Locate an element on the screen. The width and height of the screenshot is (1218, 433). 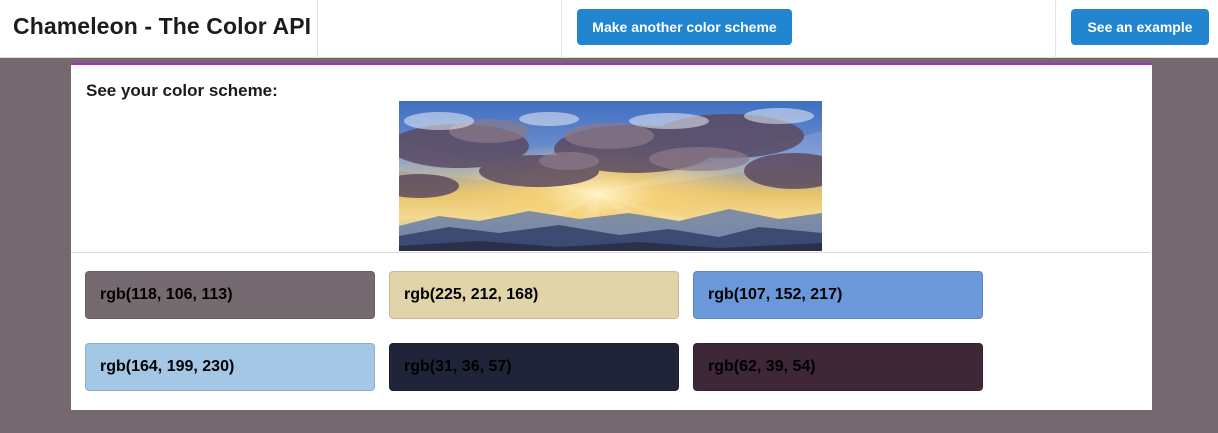
color-swatch: rgb(31, 36, 57) is located at coordinates (534, 367).